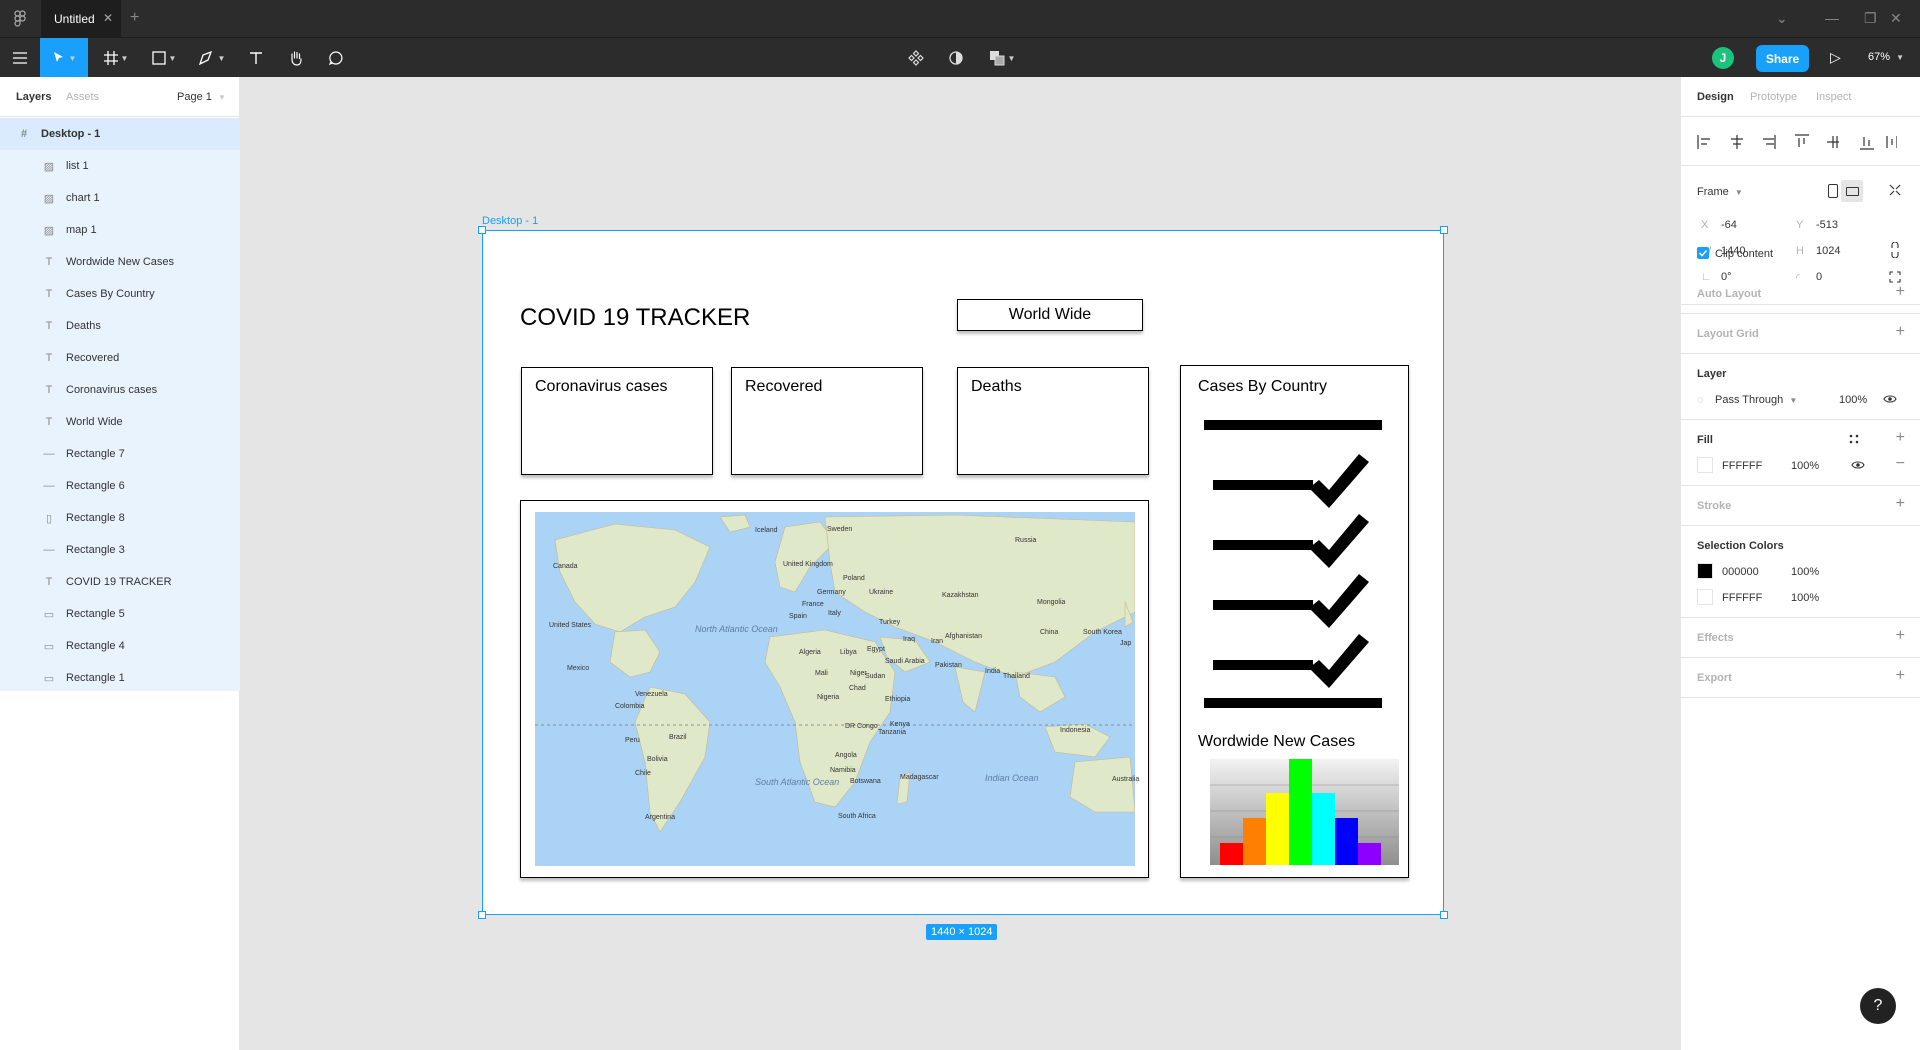  Describe the element at coordinates (82, 97) in the screenshot. I see `tab-assets: Assets` at that location.